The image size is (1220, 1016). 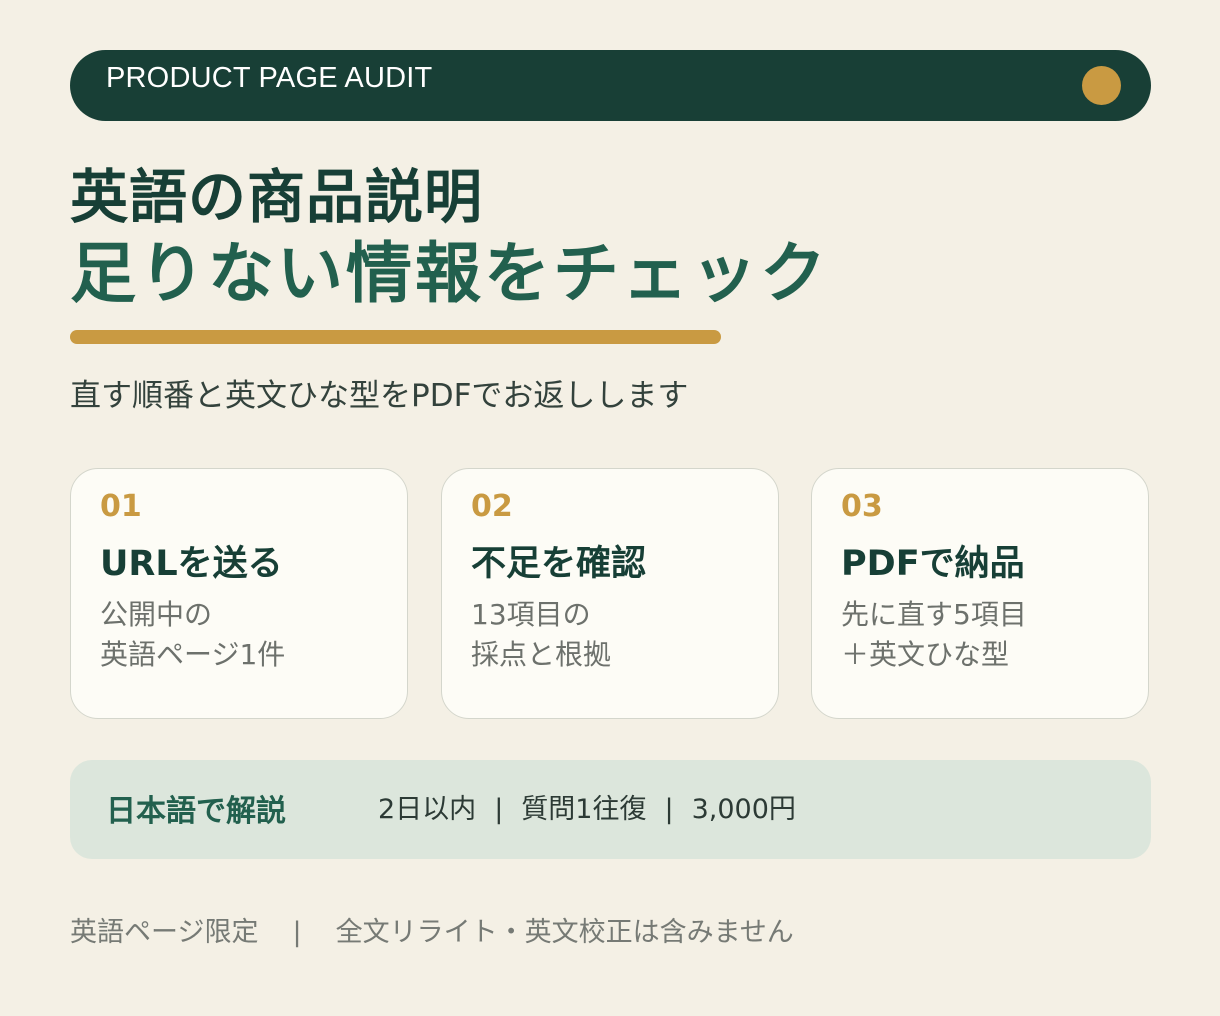 I want to click on price-text: 3,000円, so click(x=743, y=809).